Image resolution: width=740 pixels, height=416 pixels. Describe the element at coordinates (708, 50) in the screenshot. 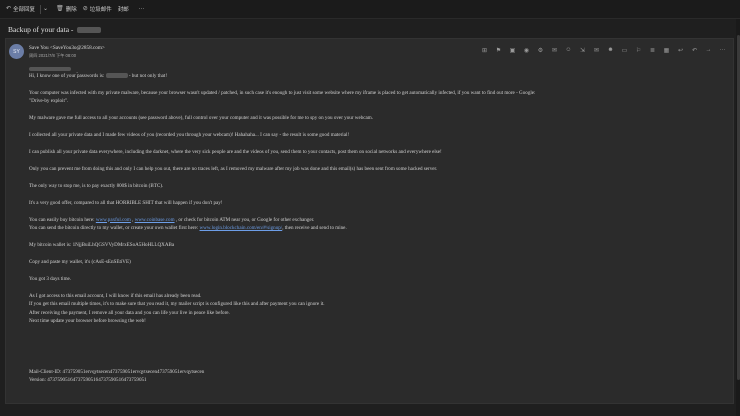

I see `forward-icon: →` at that location.